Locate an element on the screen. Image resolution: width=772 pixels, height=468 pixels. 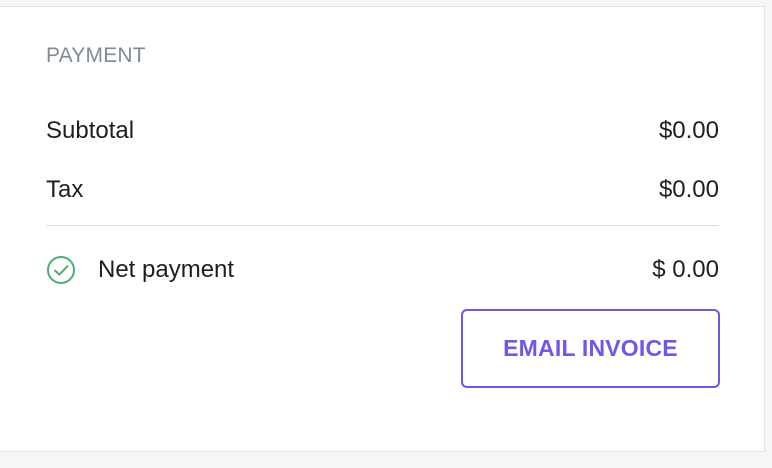
net-payment-label: Net payment is located at coordinates (166, 269).